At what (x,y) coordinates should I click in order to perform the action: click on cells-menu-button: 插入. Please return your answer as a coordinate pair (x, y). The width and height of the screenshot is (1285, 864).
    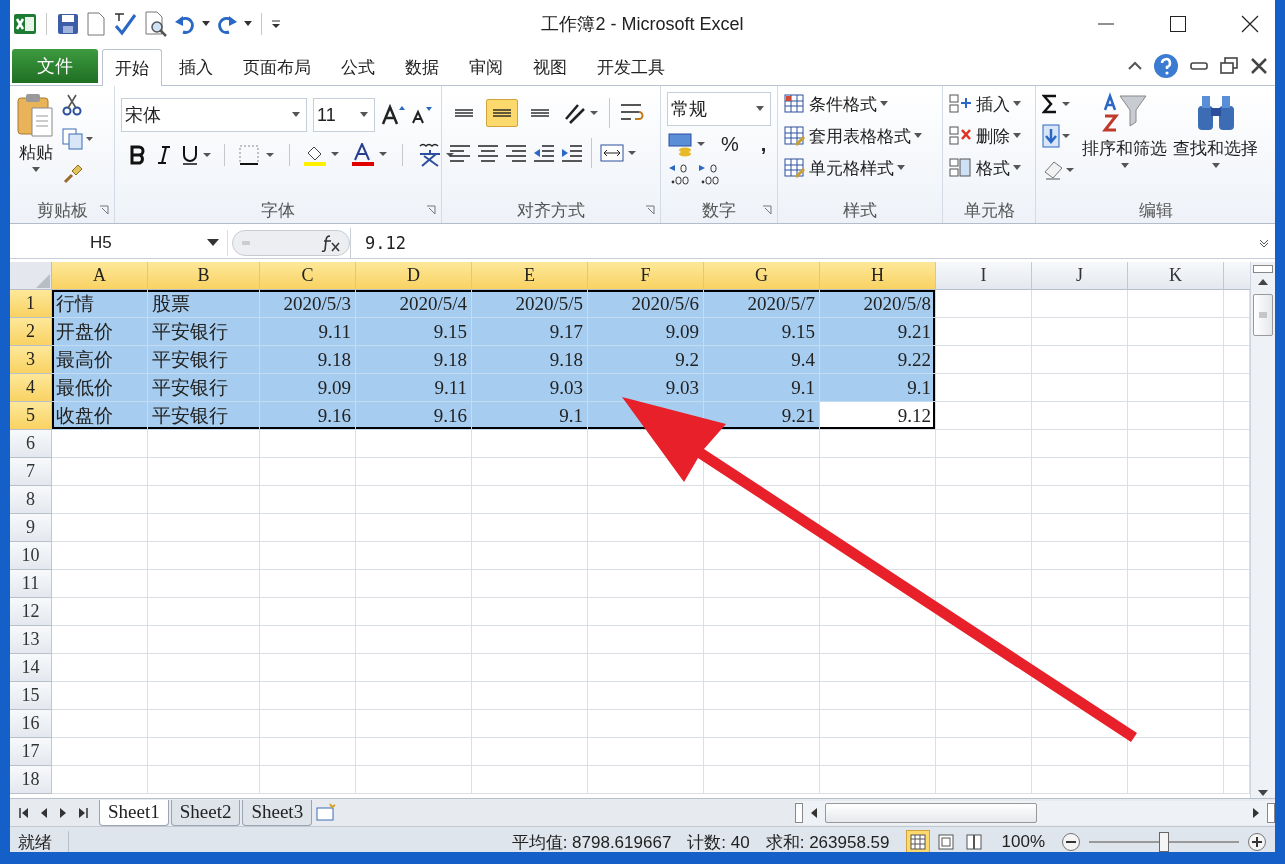
    Looking at the image, I should click on (985, 104).